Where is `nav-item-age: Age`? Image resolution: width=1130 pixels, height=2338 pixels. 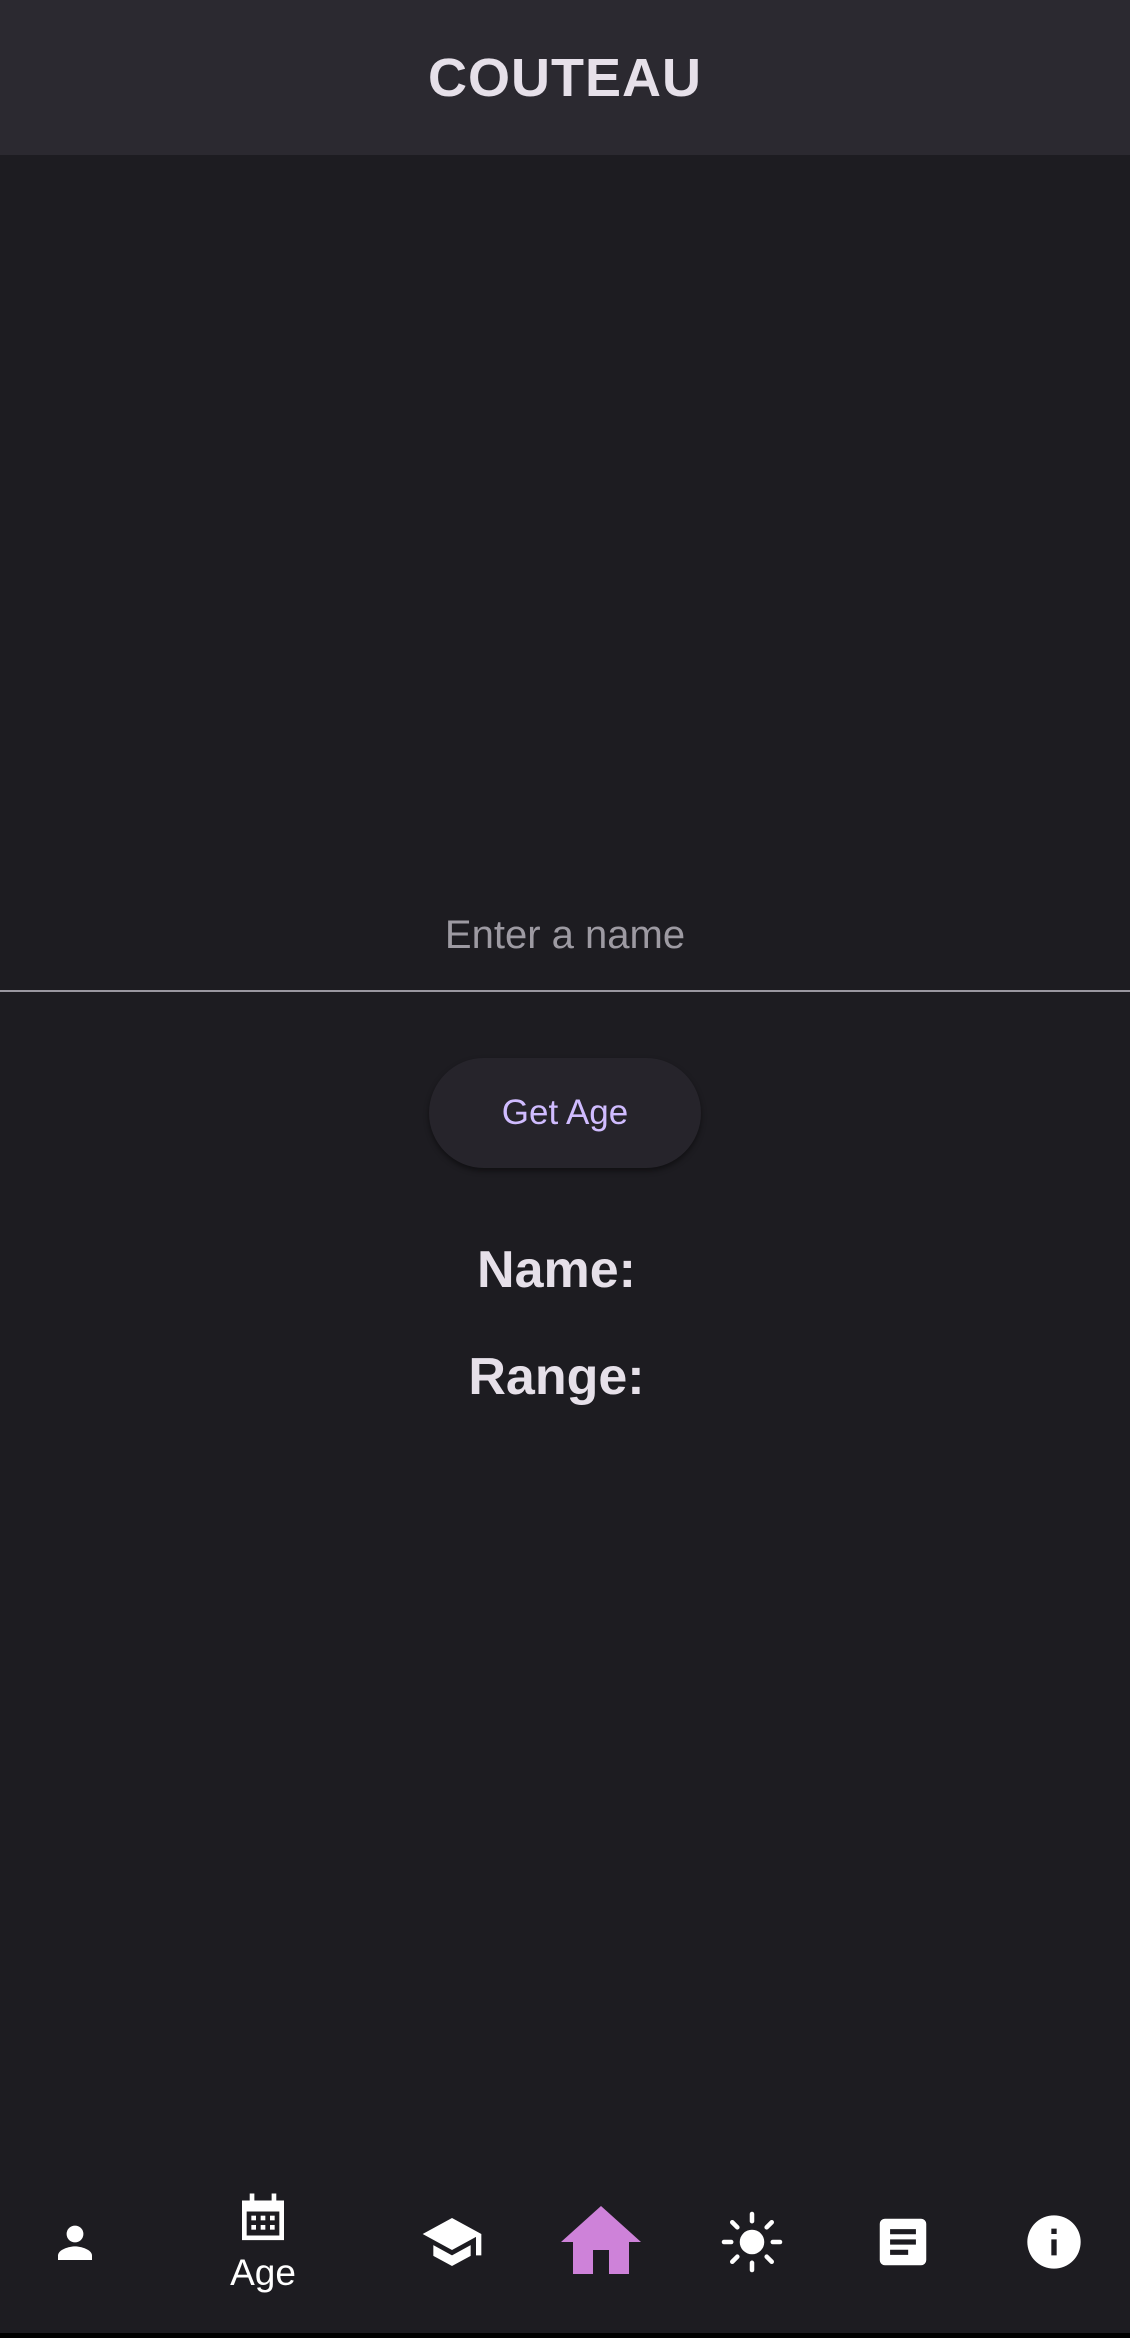 nav-item-age: Age is located at coordinates (263, 2241).